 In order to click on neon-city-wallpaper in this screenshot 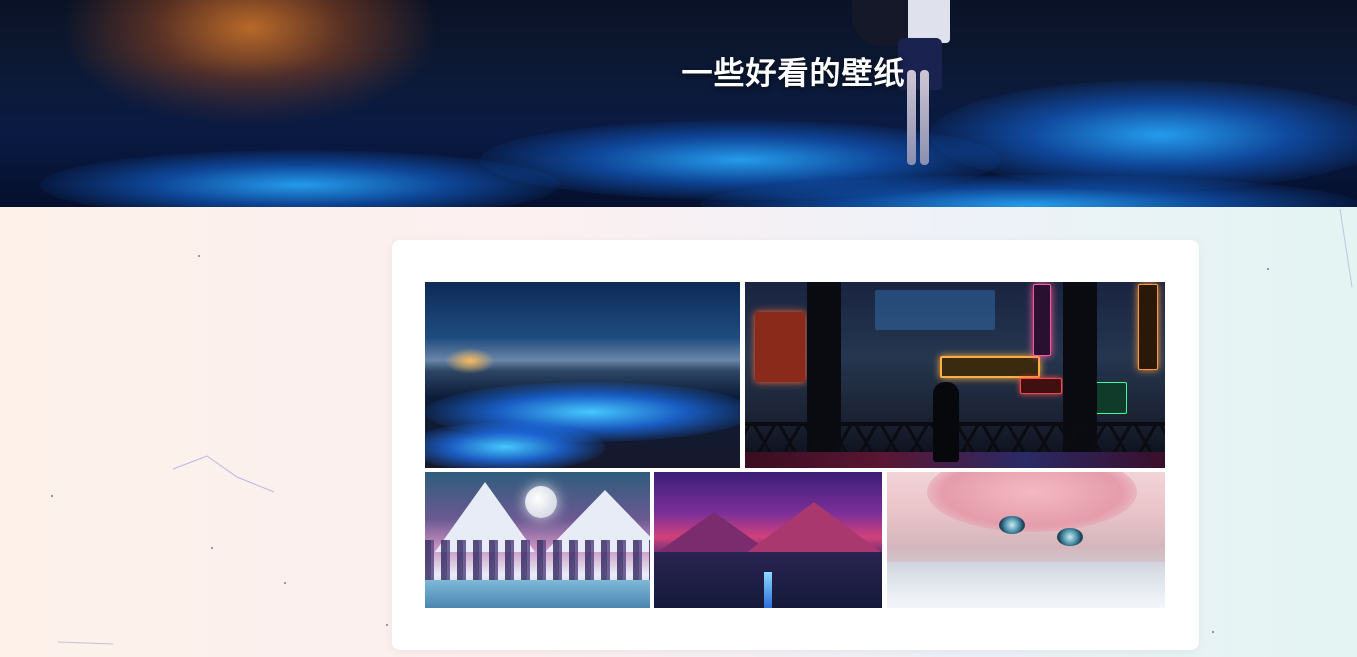, I will do `click(955, 375)`.